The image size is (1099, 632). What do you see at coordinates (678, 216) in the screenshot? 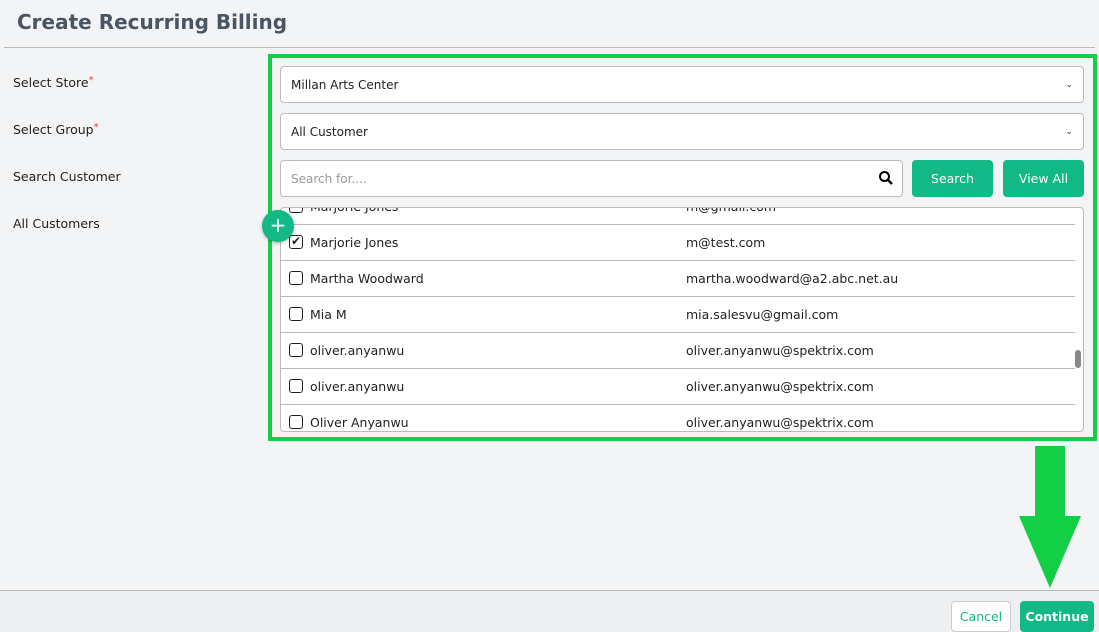
I see `table-row: Marjorie Jones m@gmail.com` at bounding box center [678, 216].